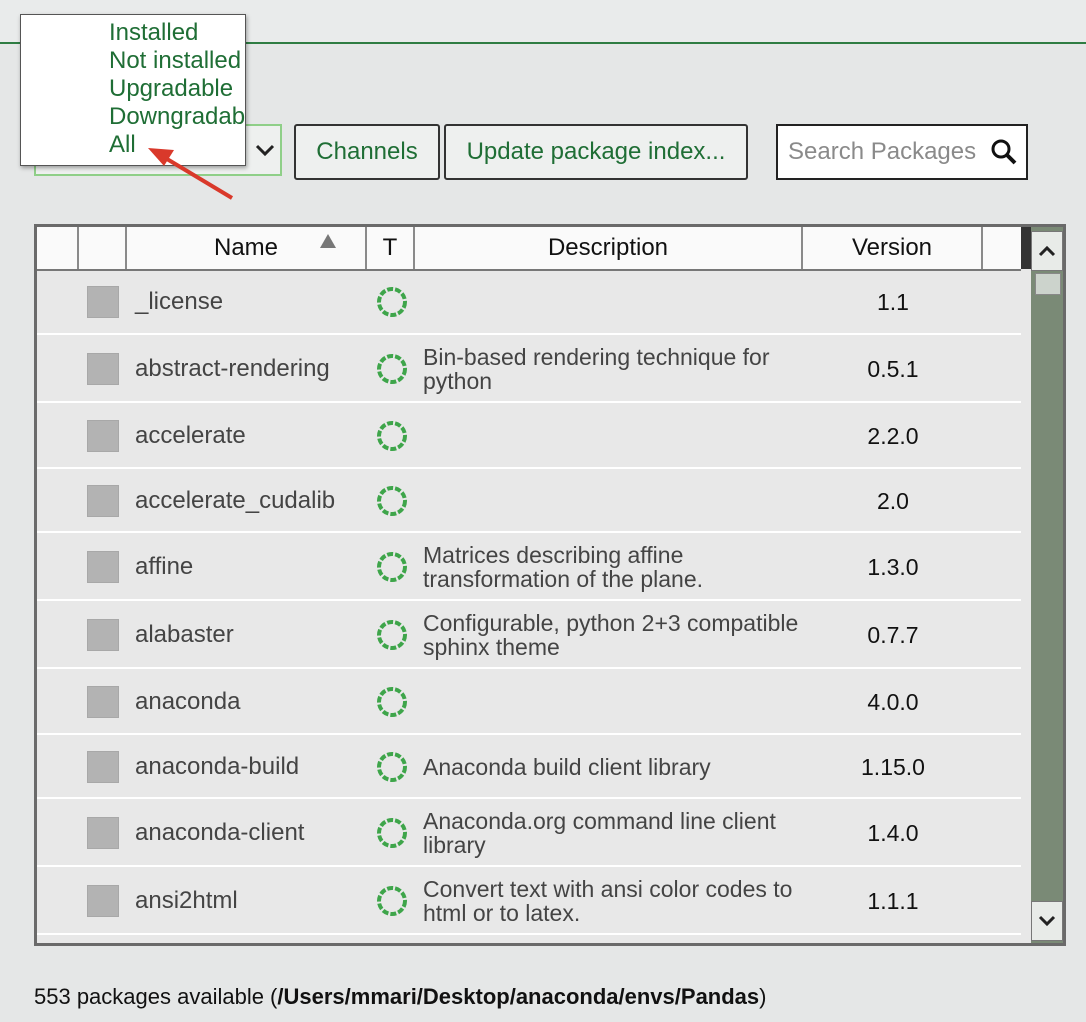 The image size is (1086, 1022). I want to click on header-type: T, so click(391, 248).